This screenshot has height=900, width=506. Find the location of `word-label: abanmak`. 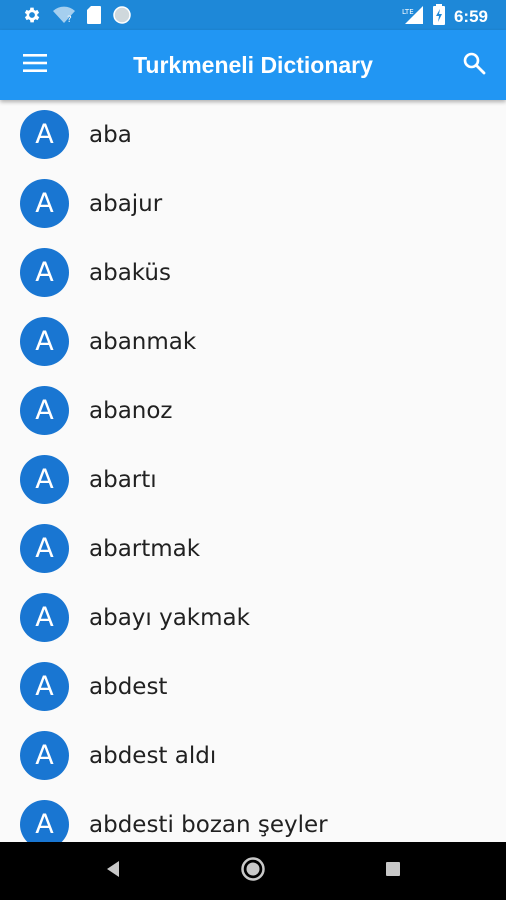

word-label: abanmak is located at coordinates (143, 341).